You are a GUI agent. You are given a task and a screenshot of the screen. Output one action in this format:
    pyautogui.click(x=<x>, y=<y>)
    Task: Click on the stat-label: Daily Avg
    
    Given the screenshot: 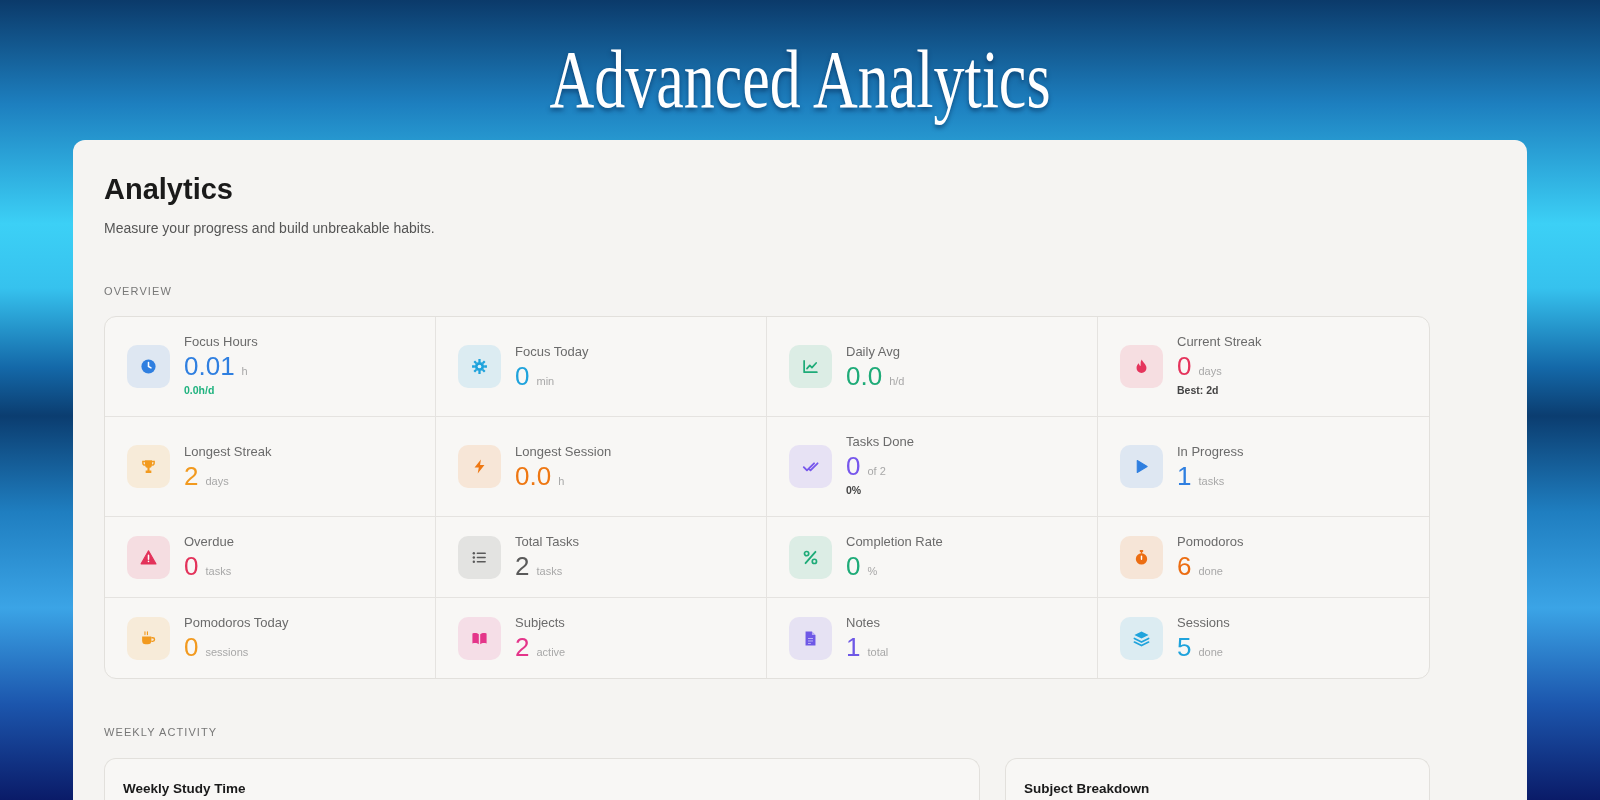 What is the action you would take?
    pyautogui.click(x=873, y=351)
    